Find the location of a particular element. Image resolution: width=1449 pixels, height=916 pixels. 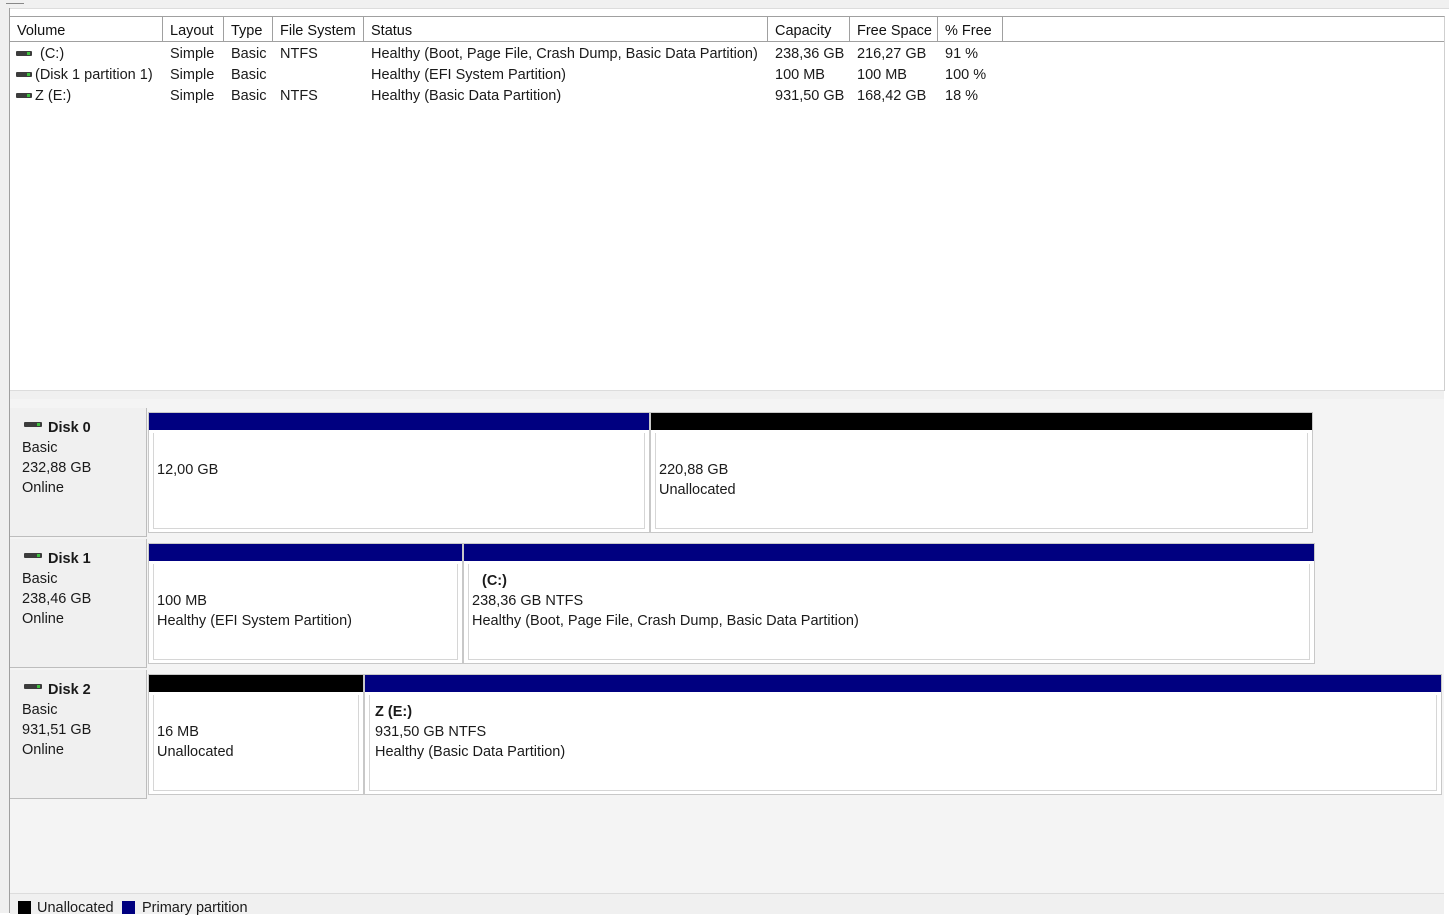

partition-size: 100 MB is located at coordinates (182, 601).